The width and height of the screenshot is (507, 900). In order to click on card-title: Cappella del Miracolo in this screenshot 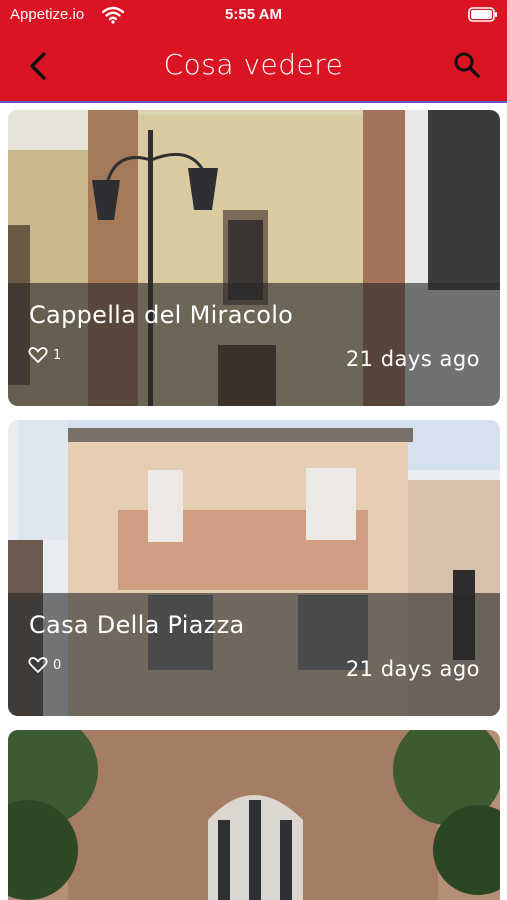, I will do `click(161, 315)`.